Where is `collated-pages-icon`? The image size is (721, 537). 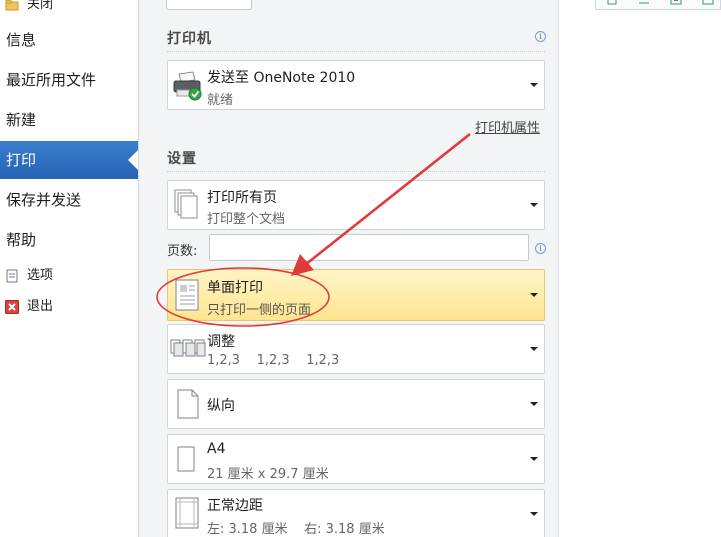
collated-pages-icon is located at coordinates (188, 351).